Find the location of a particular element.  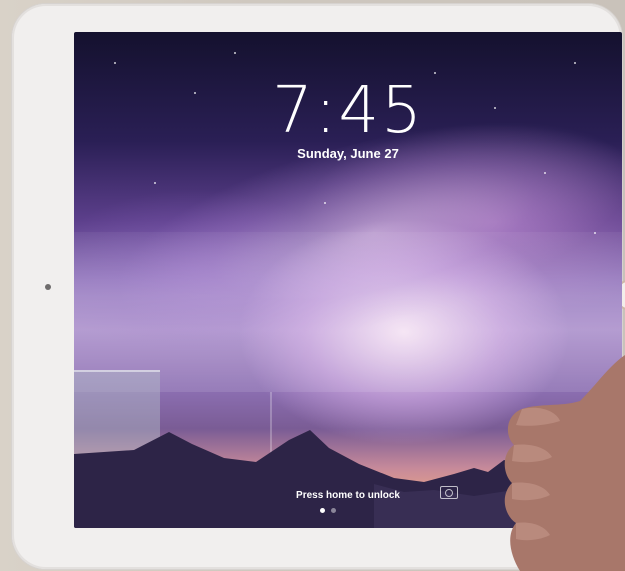

page-indicator is located at coordinates (328, 510).